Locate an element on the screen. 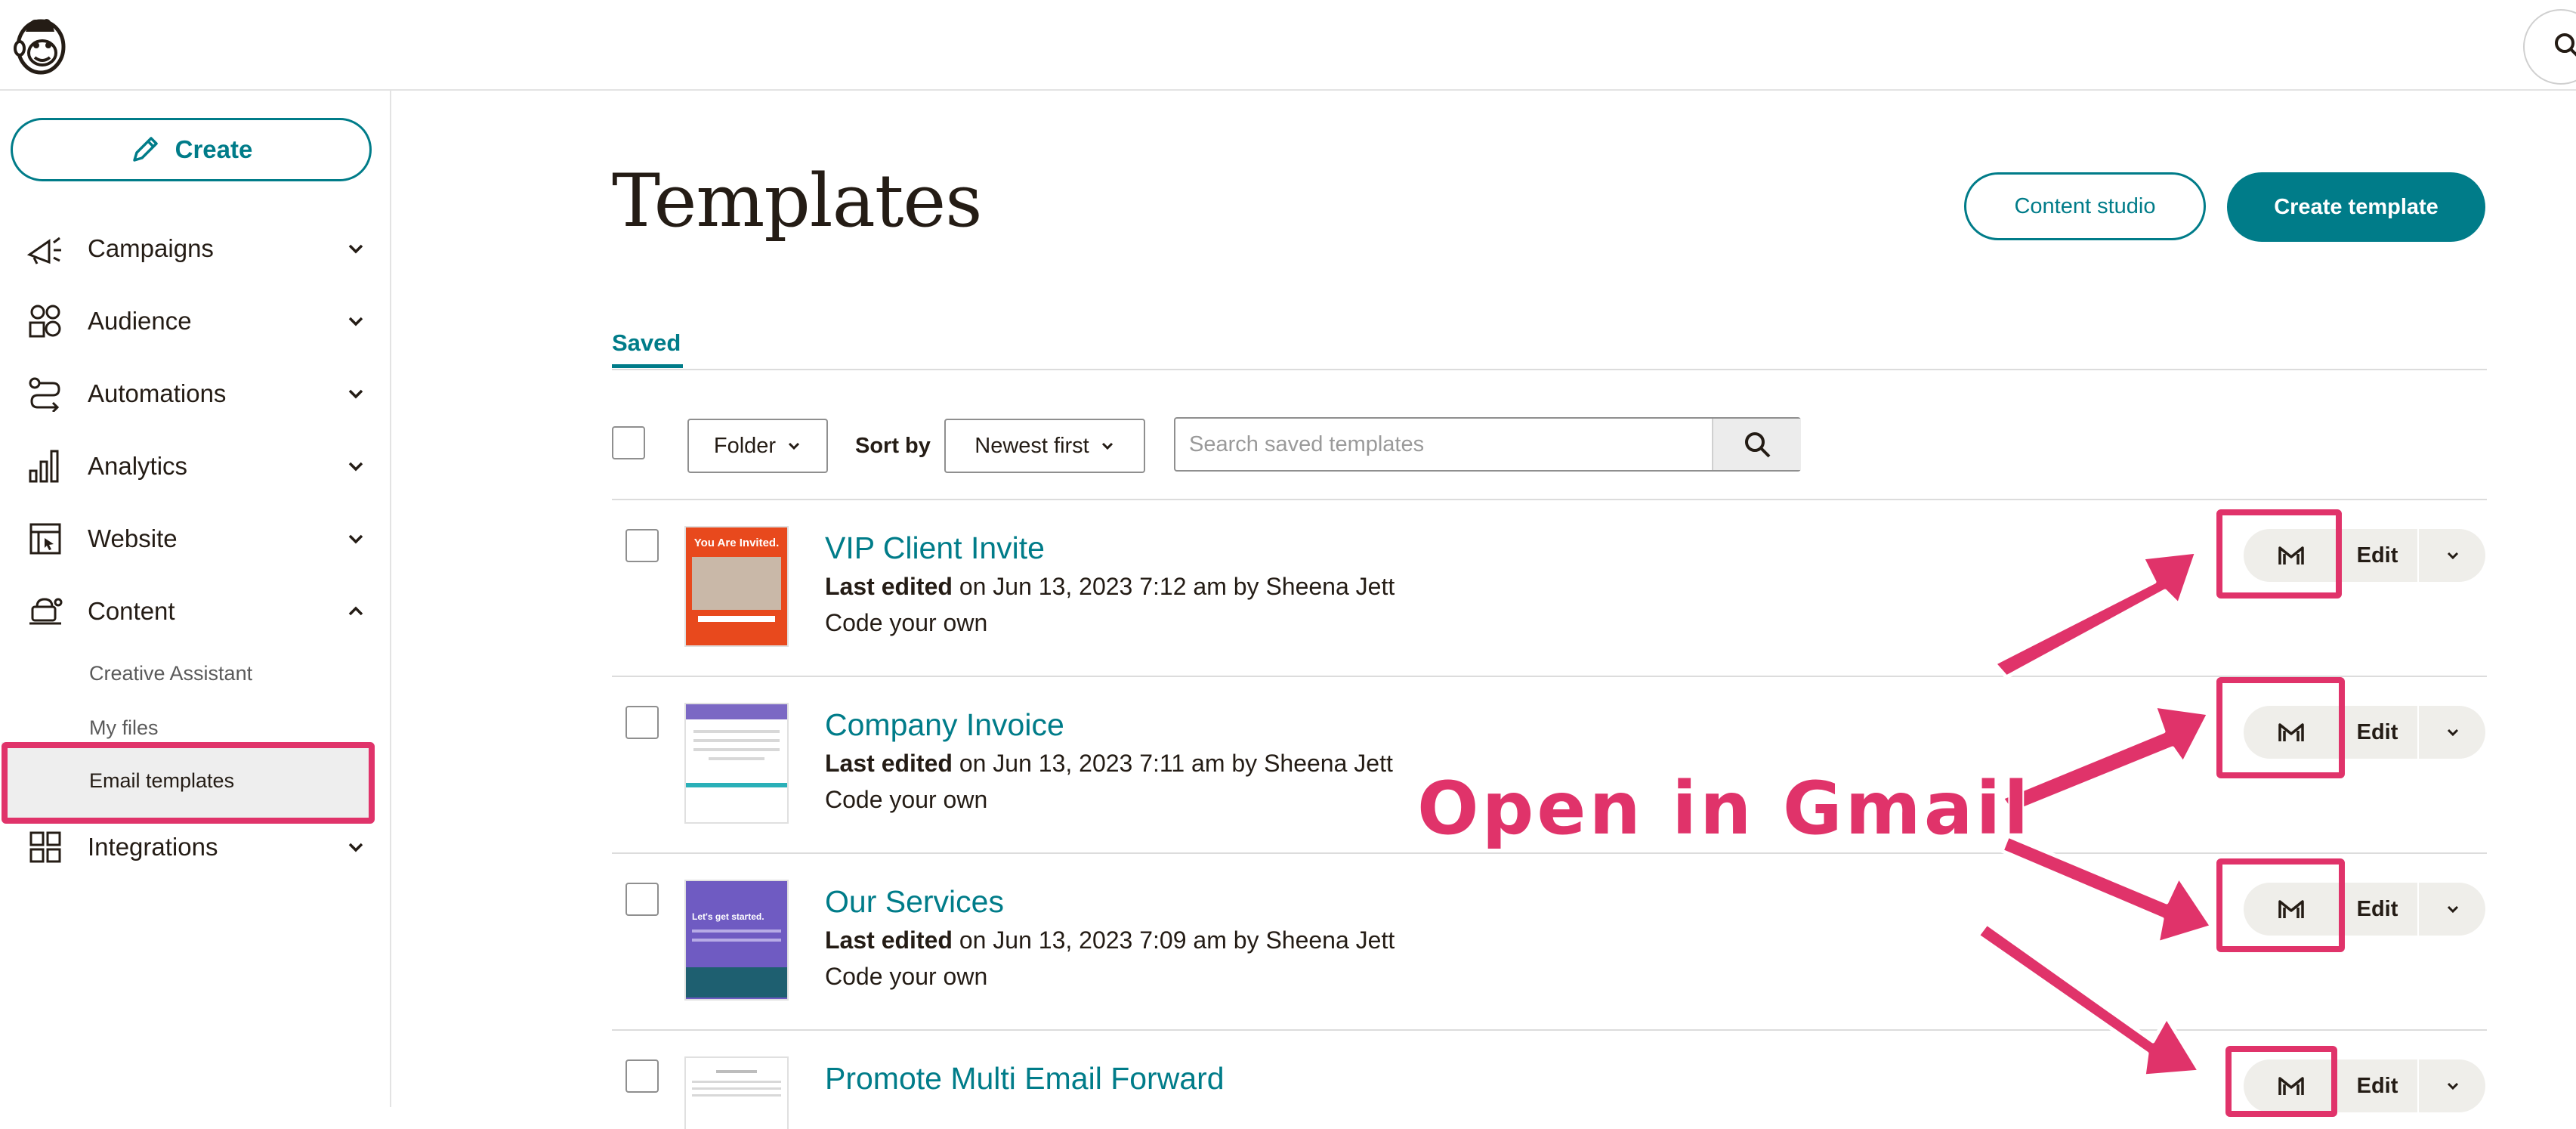 The width and height of the screenshot is (2576, 1129). sidebar-item-integrations: Integrations is located at coordinates (196, 847).